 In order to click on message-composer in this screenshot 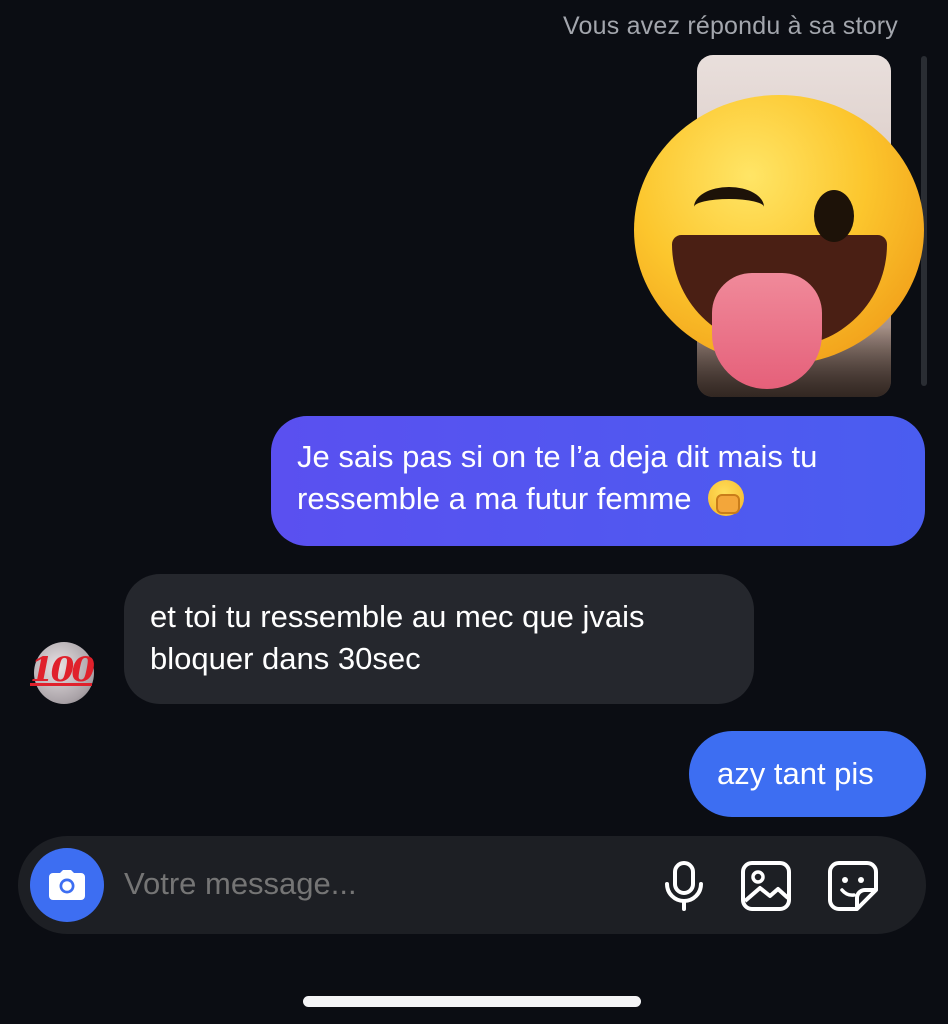, I will do `click(472, 885)`.